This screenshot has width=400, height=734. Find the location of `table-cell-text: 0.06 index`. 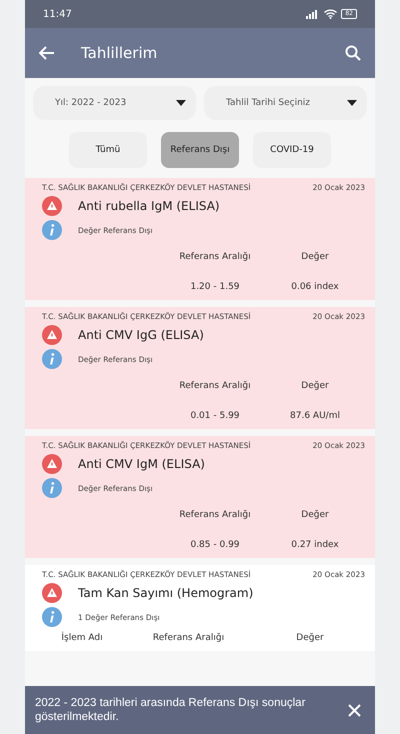

table-cell-text: 0.06 index is located at coordinates (315, 287).